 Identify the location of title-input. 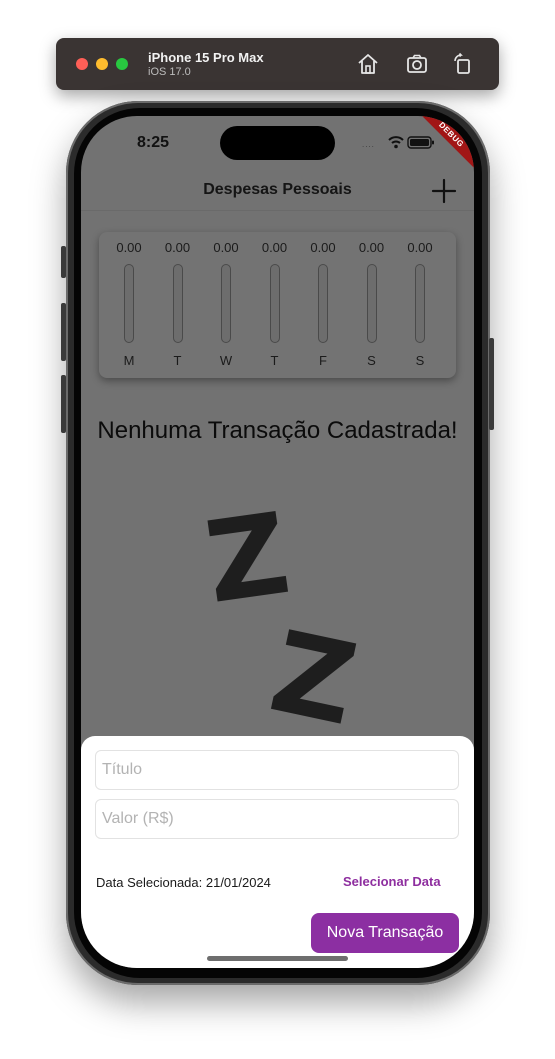
(277, 770).